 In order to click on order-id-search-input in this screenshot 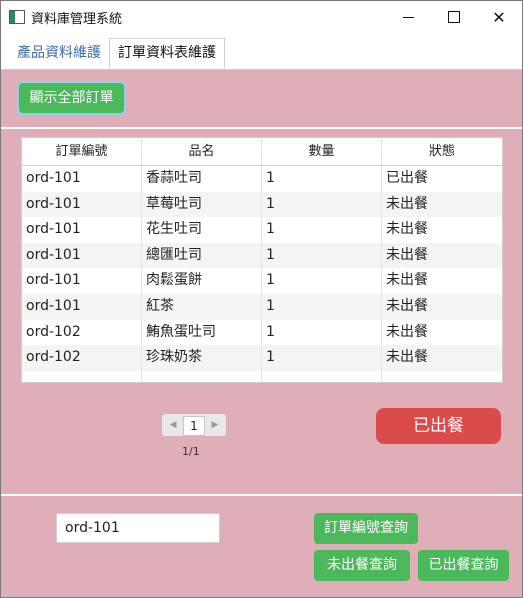, I will do `click(138, 528)`.